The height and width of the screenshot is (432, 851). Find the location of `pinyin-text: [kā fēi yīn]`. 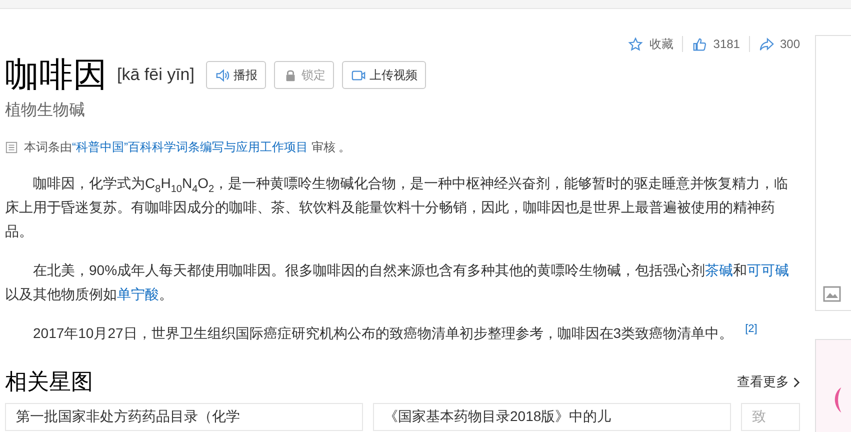

pinyin-text: [kā fēi yīn] is located at coordinates (155, 75).